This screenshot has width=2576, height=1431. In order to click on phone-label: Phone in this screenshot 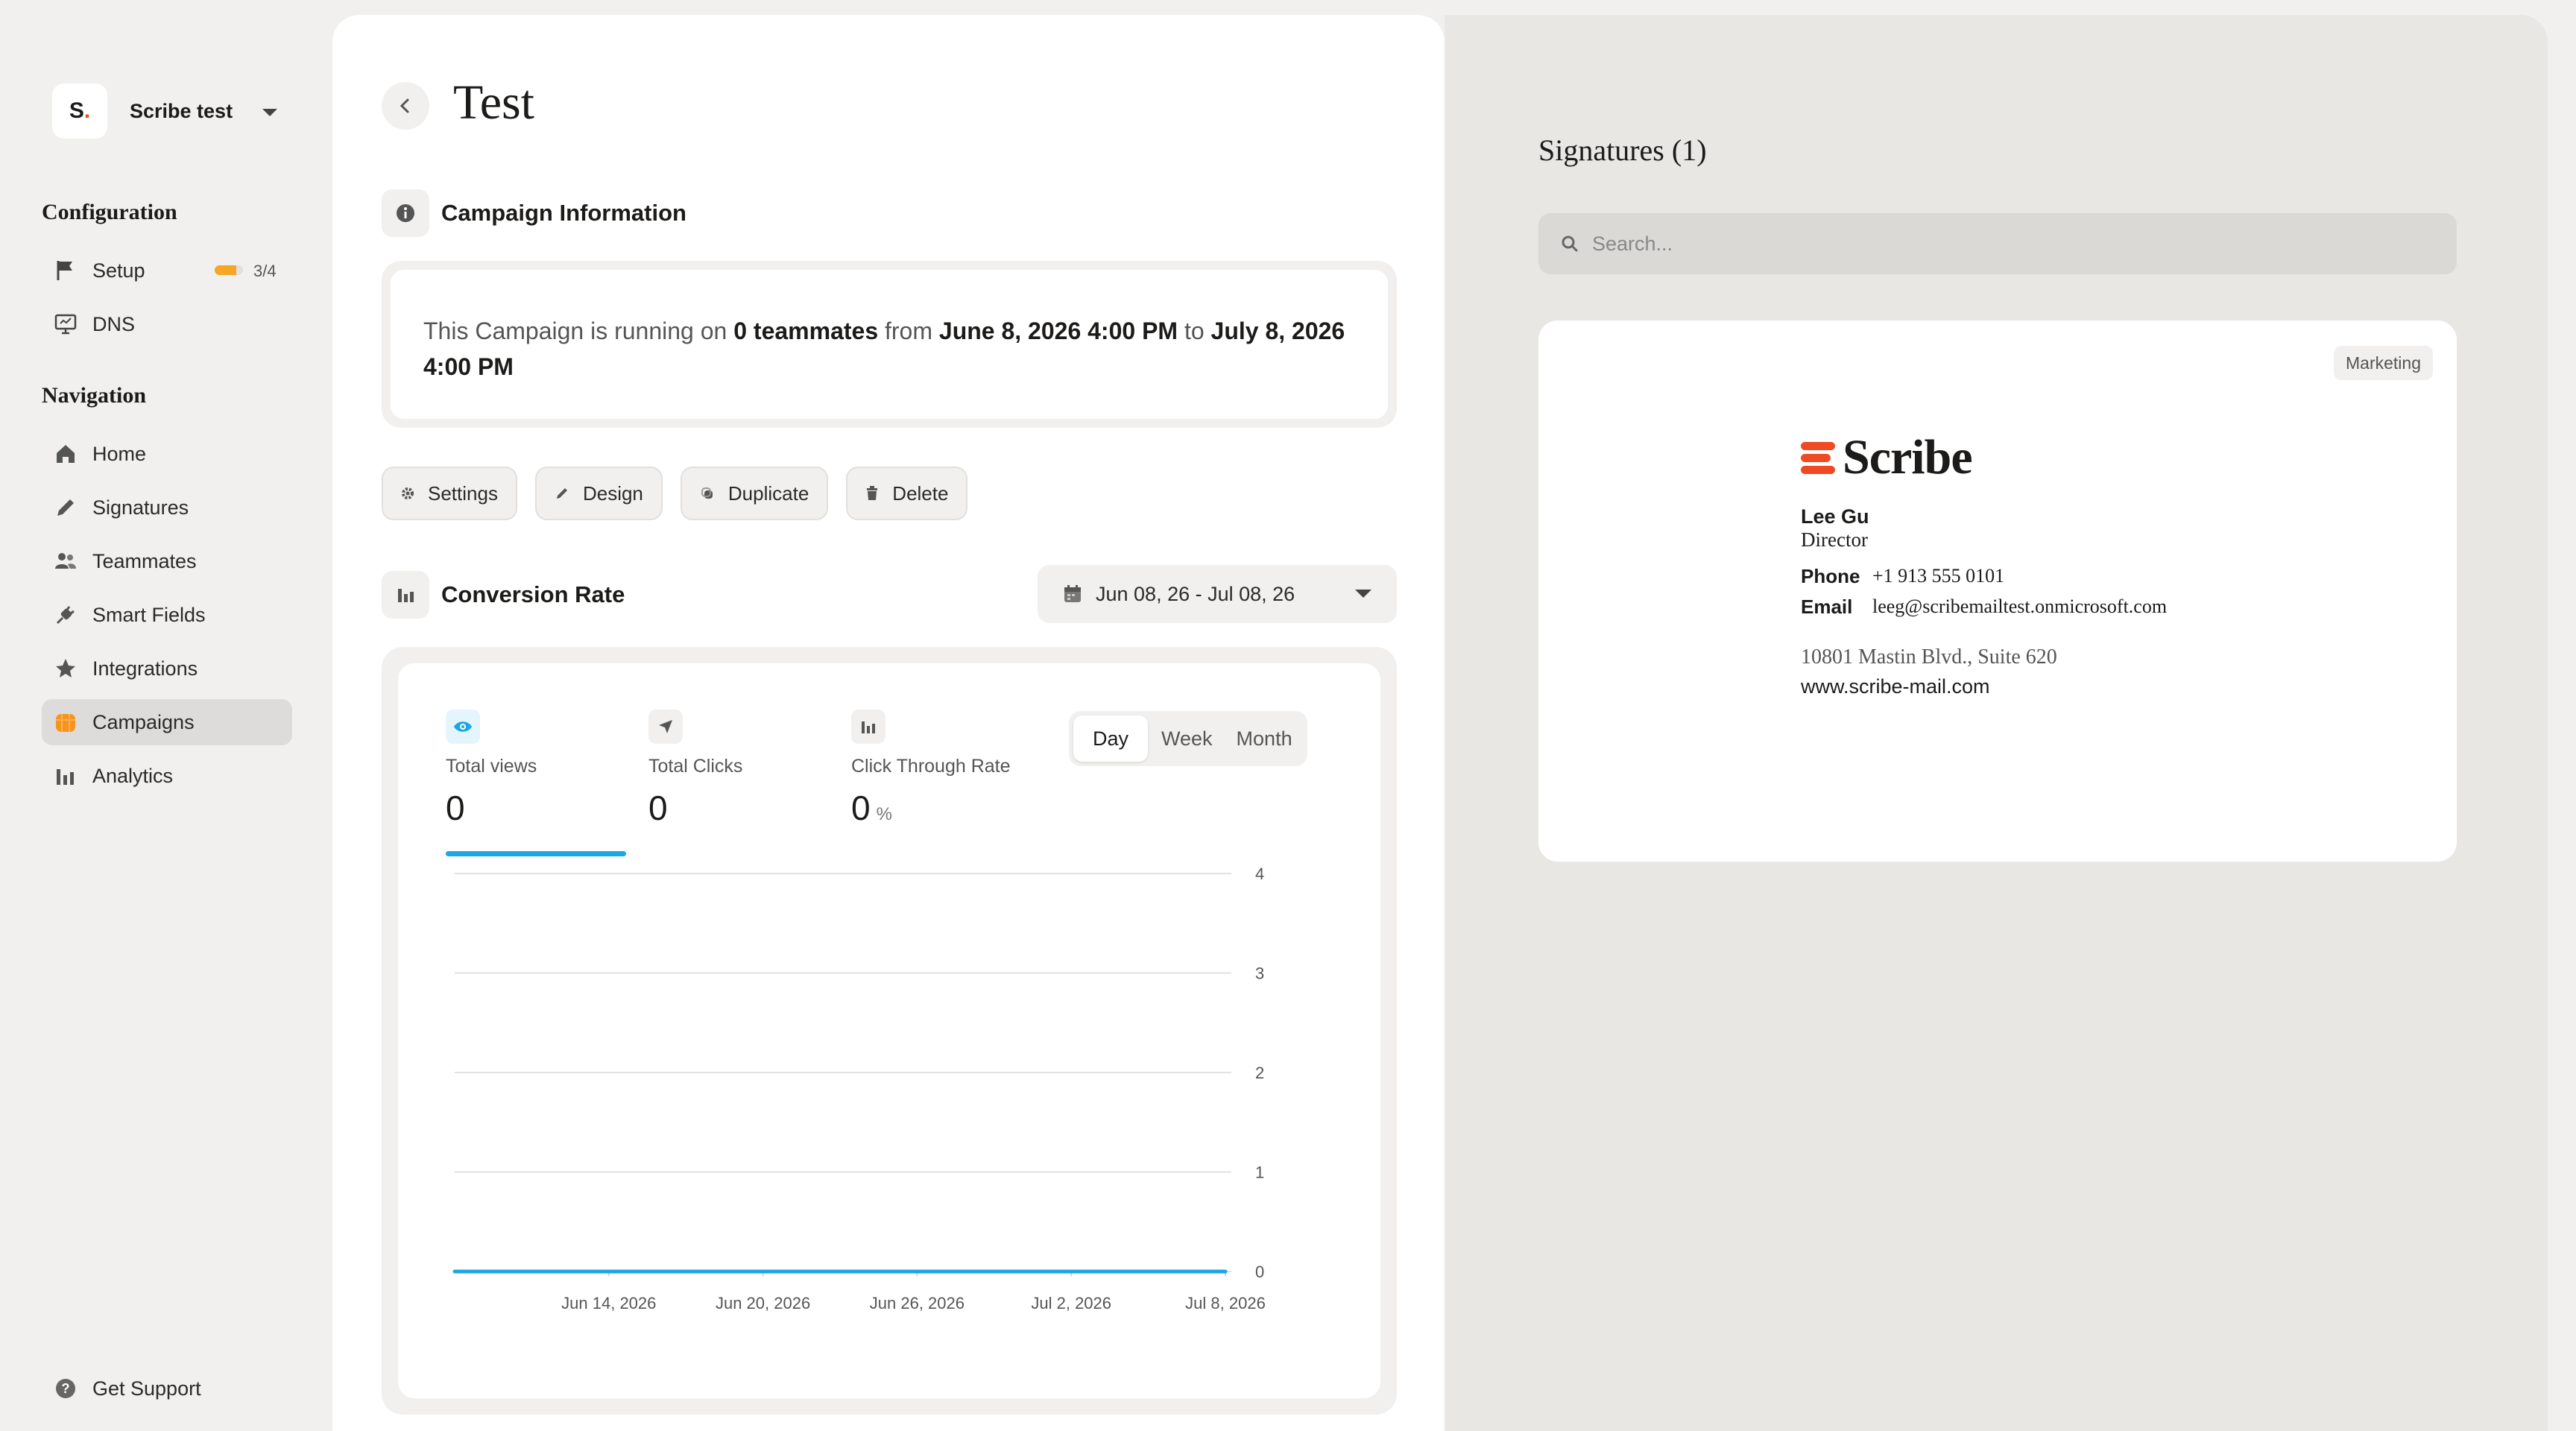, I will do `click(1831, 576)`.